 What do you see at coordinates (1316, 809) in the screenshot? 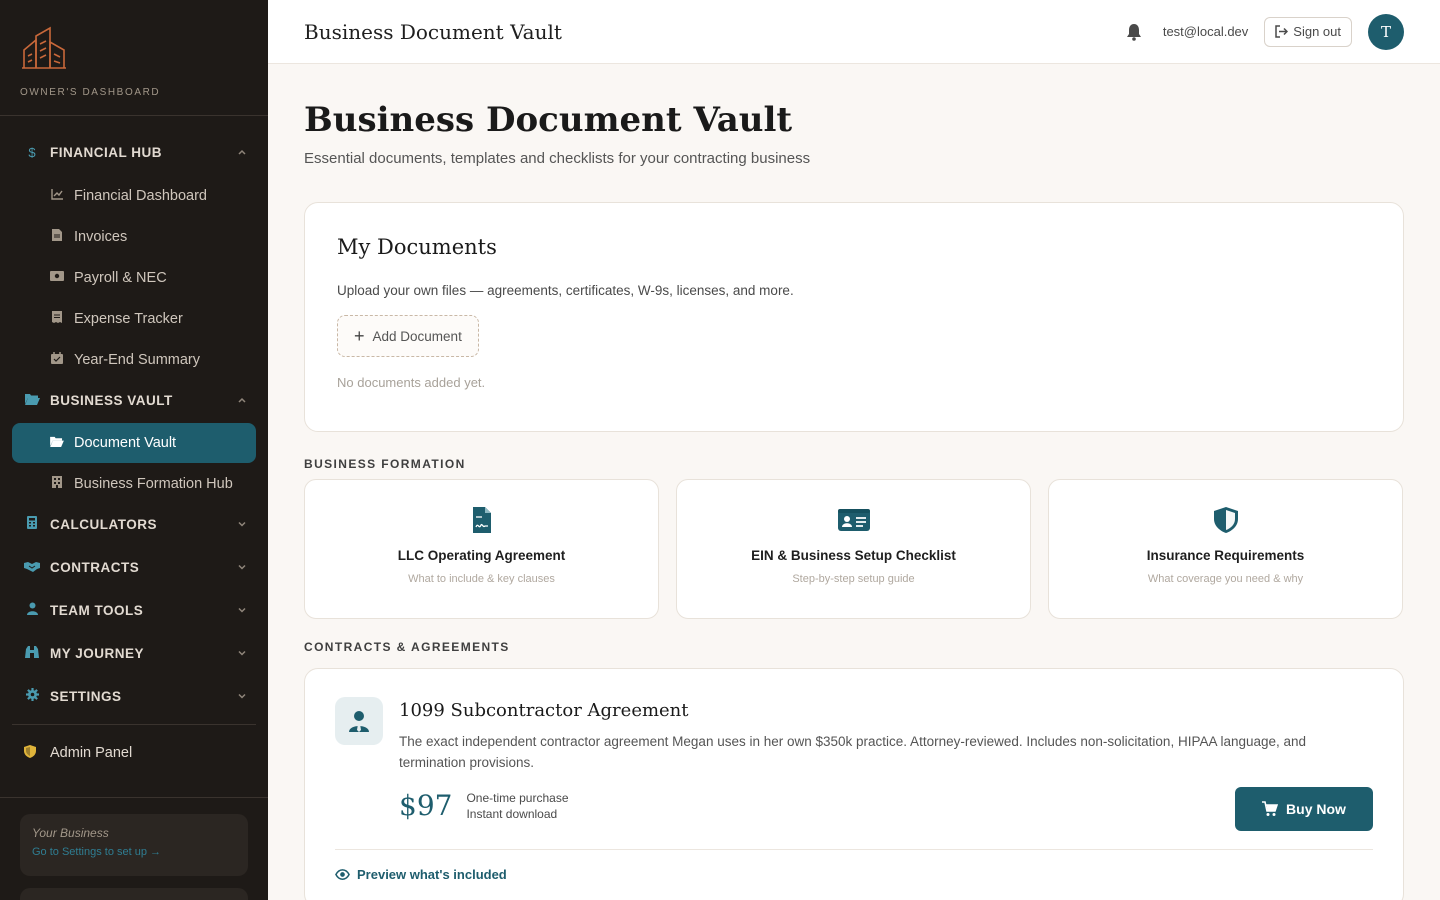
I see `buy-now-label: Buy Now` at bounding box center [1316, 809].